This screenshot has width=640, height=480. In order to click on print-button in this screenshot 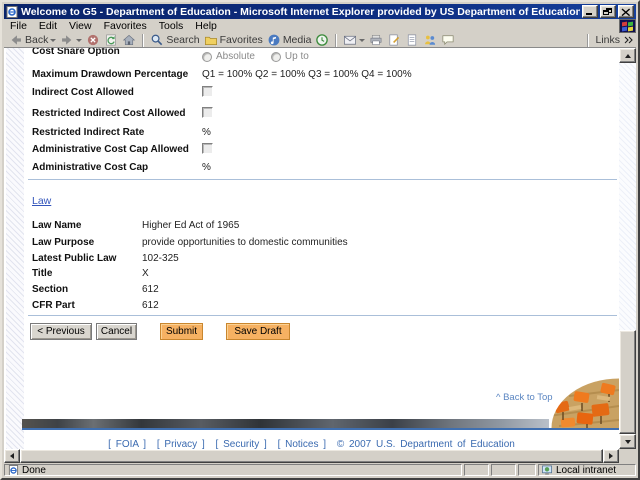, I will do `click(376, 40)`.